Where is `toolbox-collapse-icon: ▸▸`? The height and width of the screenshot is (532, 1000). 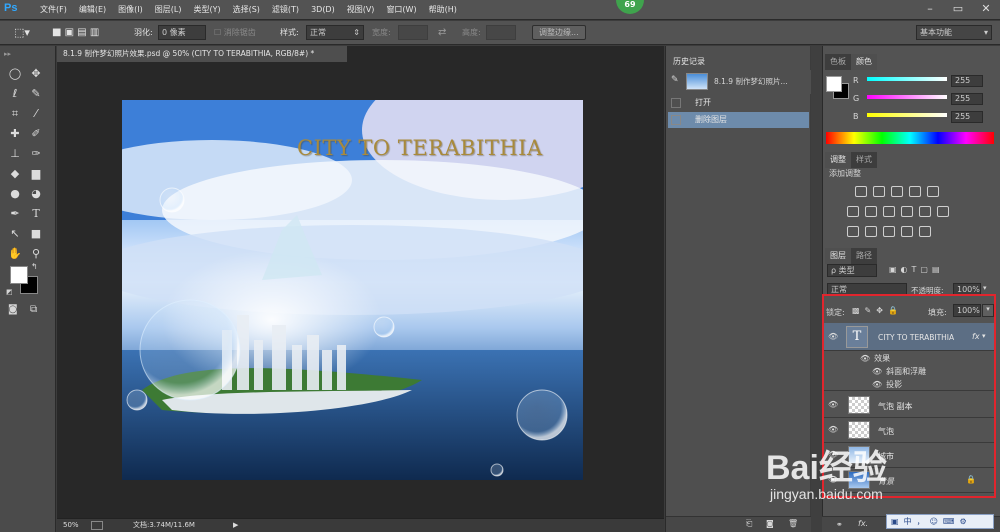
toolbox-collapse-icon: ▸▸ is located at coordinates (7, 54).